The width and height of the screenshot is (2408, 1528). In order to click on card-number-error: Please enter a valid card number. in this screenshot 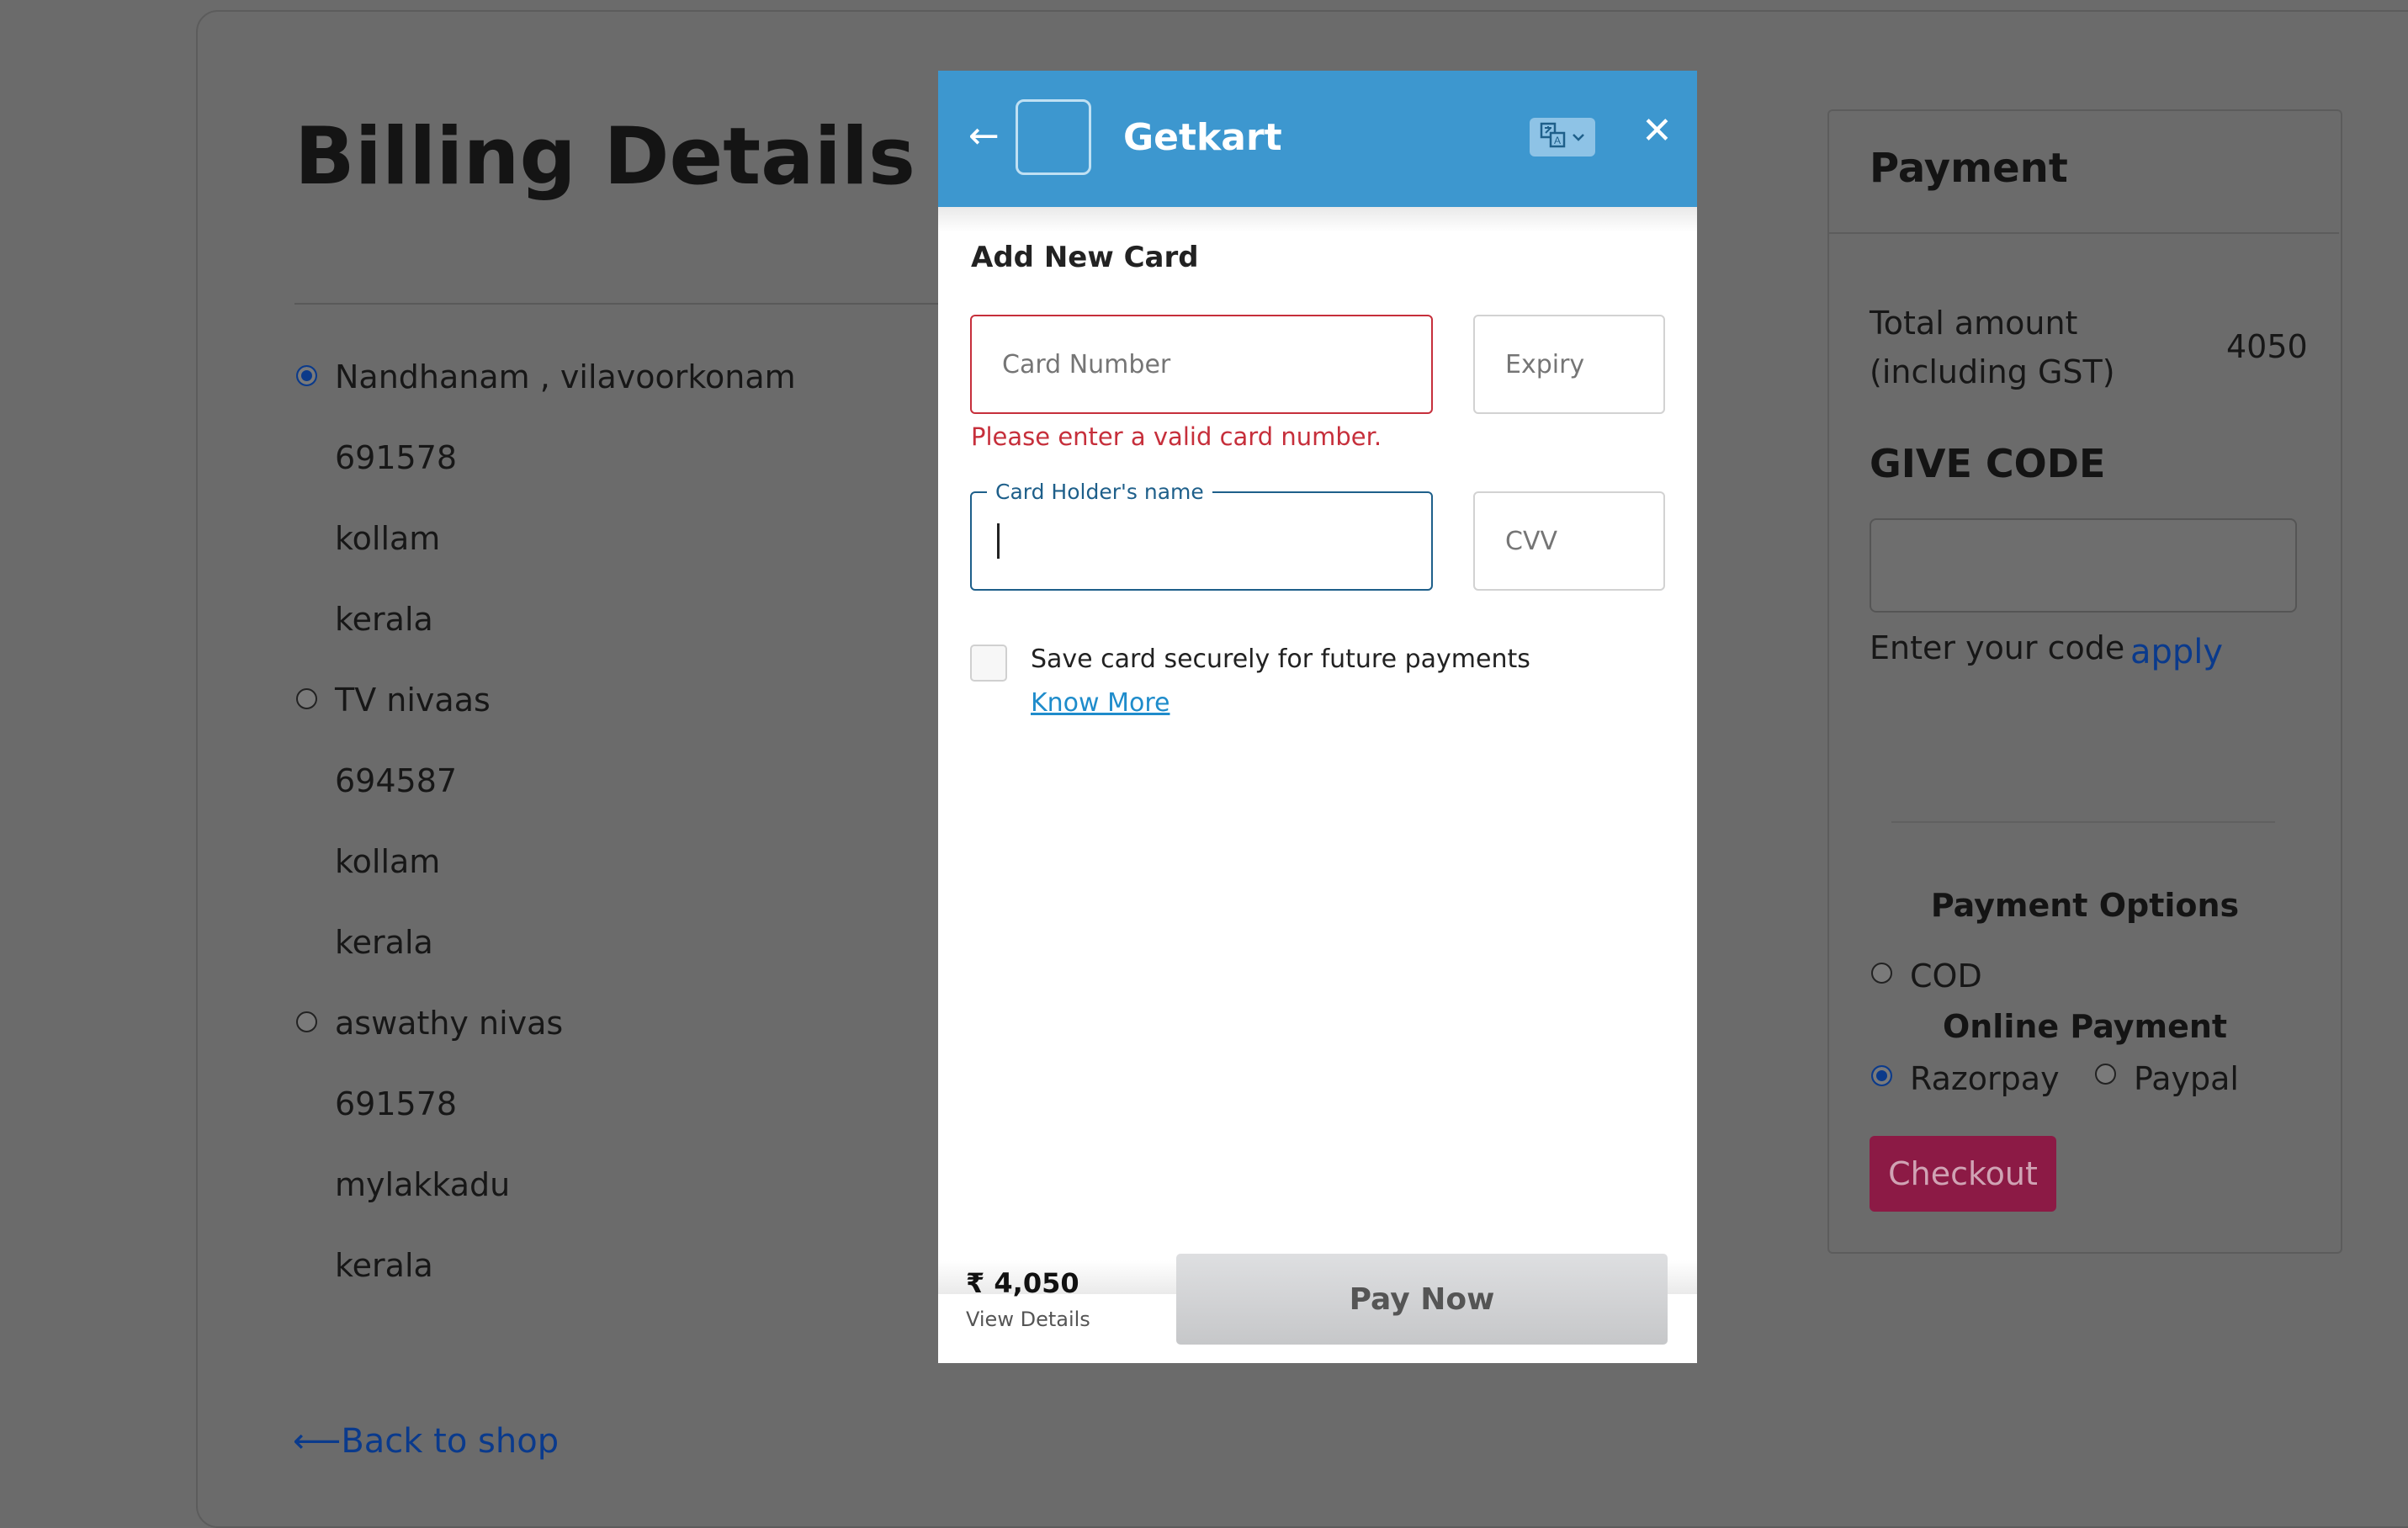, I will do `click(1176, 436)`.